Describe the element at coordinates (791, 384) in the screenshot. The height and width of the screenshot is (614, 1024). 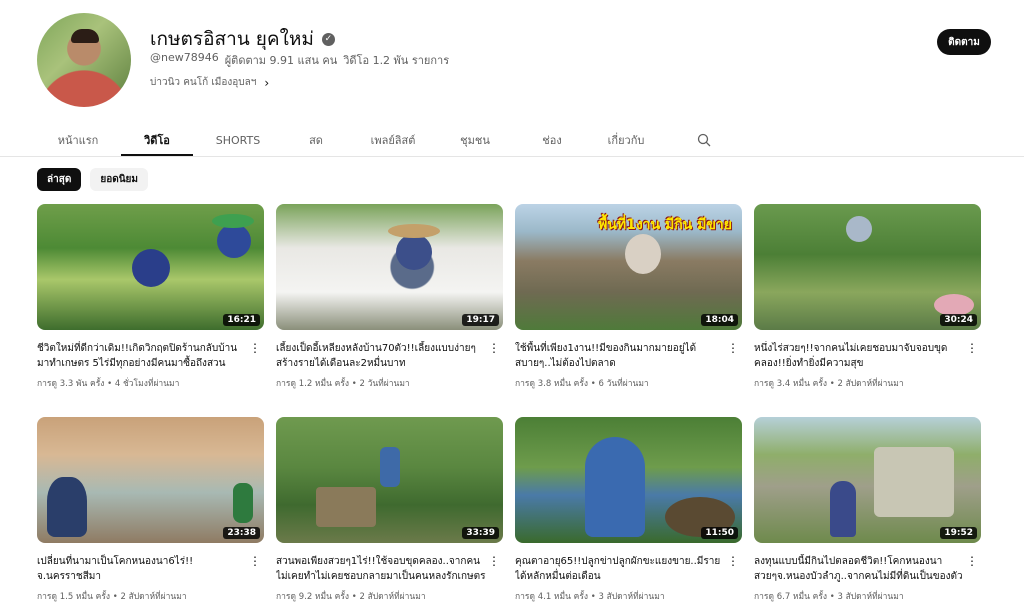
I see `video-views: การดู 3.4 หมื่น ครั้ง` at that location.